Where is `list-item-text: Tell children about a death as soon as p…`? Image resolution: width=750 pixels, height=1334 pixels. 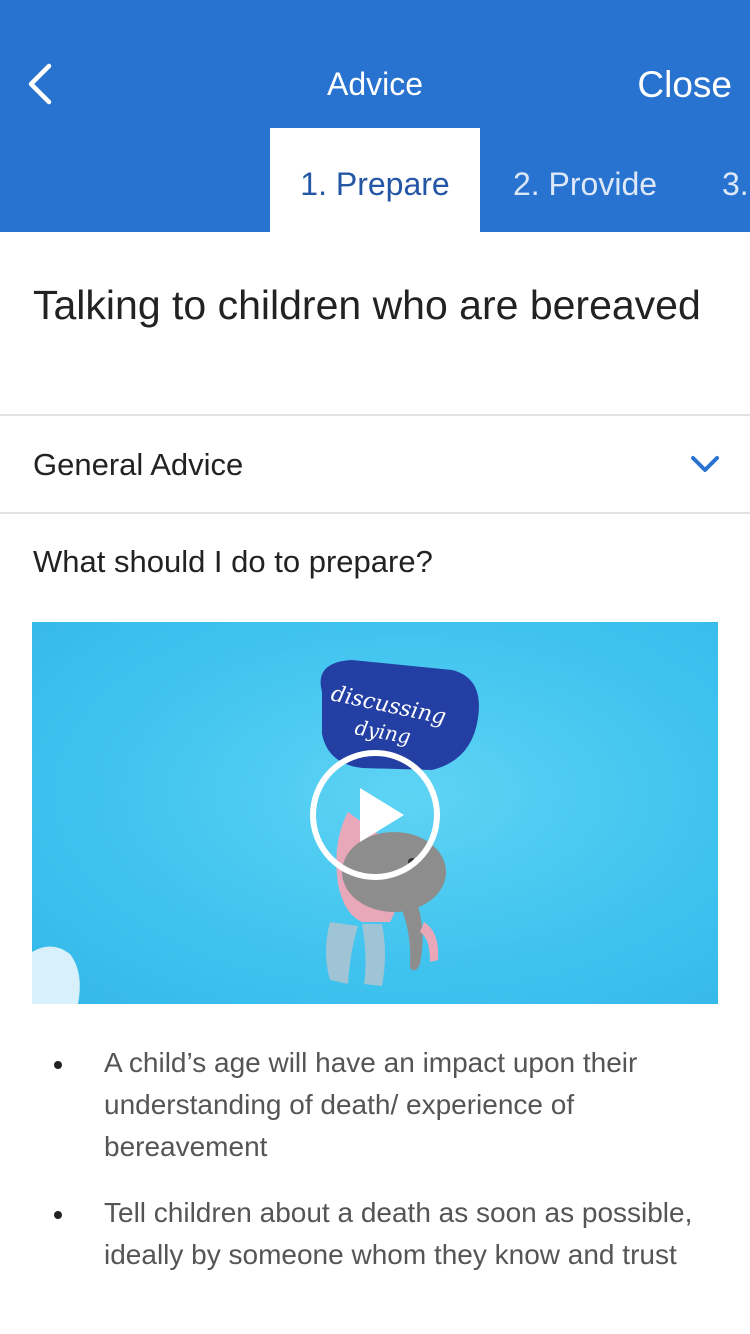 list-item-text: Tell children about a death as soon as p… is located at coordinates (398, 1233).